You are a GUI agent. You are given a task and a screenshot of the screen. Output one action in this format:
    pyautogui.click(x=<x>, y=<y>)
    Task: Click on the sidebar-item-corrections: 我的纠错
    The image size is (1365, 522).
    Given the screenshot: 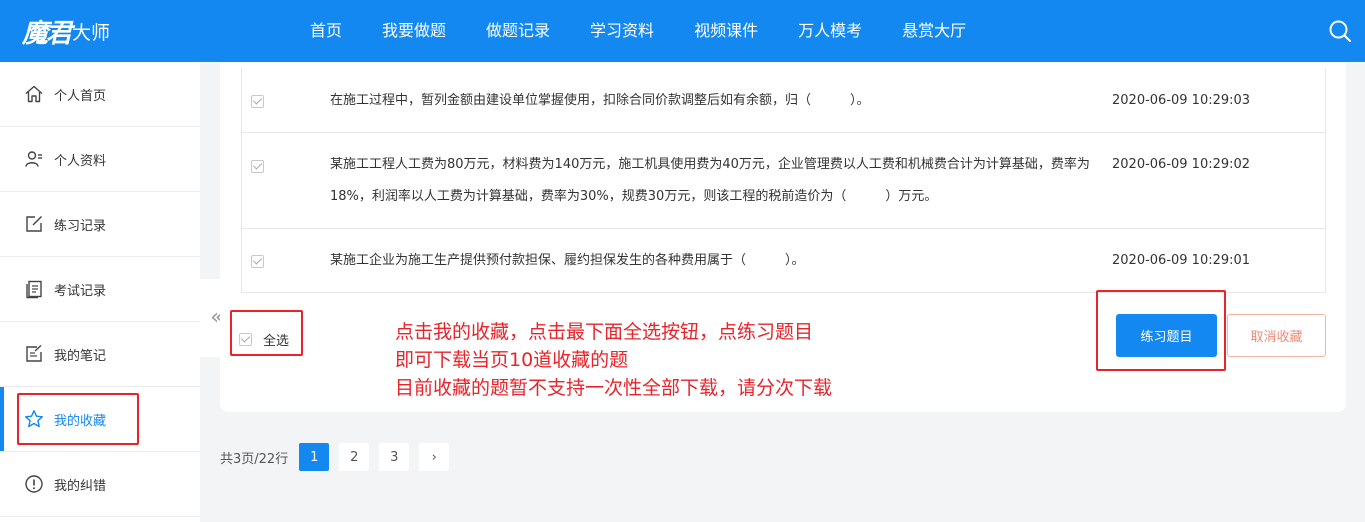 What is the action you would take?
    pyautogui.click(x=100, y=484)
    